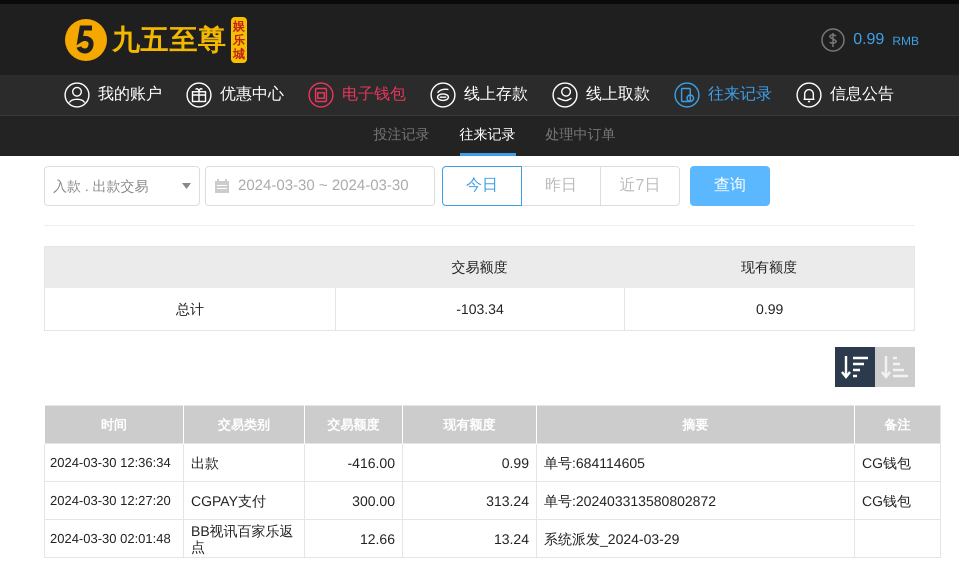 The width and height of the screenshot is (959, 564). Describe the element at coordinates (695, 539) in the screenshot. I see `table-cell: 系统派发_2024-03-29` at that location.